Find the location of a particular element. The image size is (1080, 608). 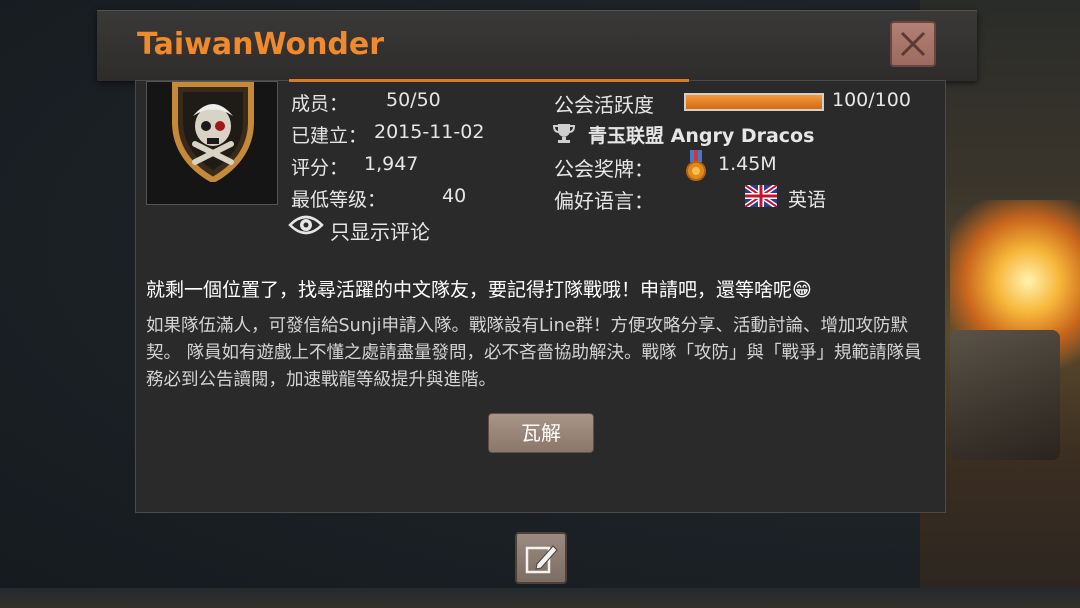

disband-button: 瓦解 is located at coordinates (541, 433).